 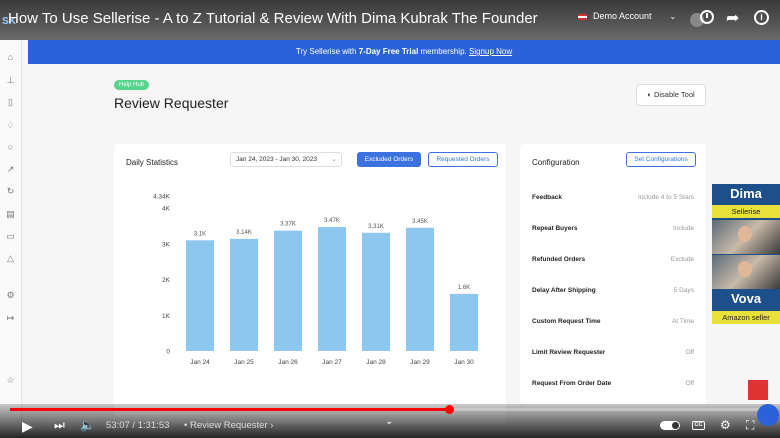 What do you see at coordinates (27, 426) in the screenshot?
I see `play-icon: ▶` at bounding box center [27, 426].